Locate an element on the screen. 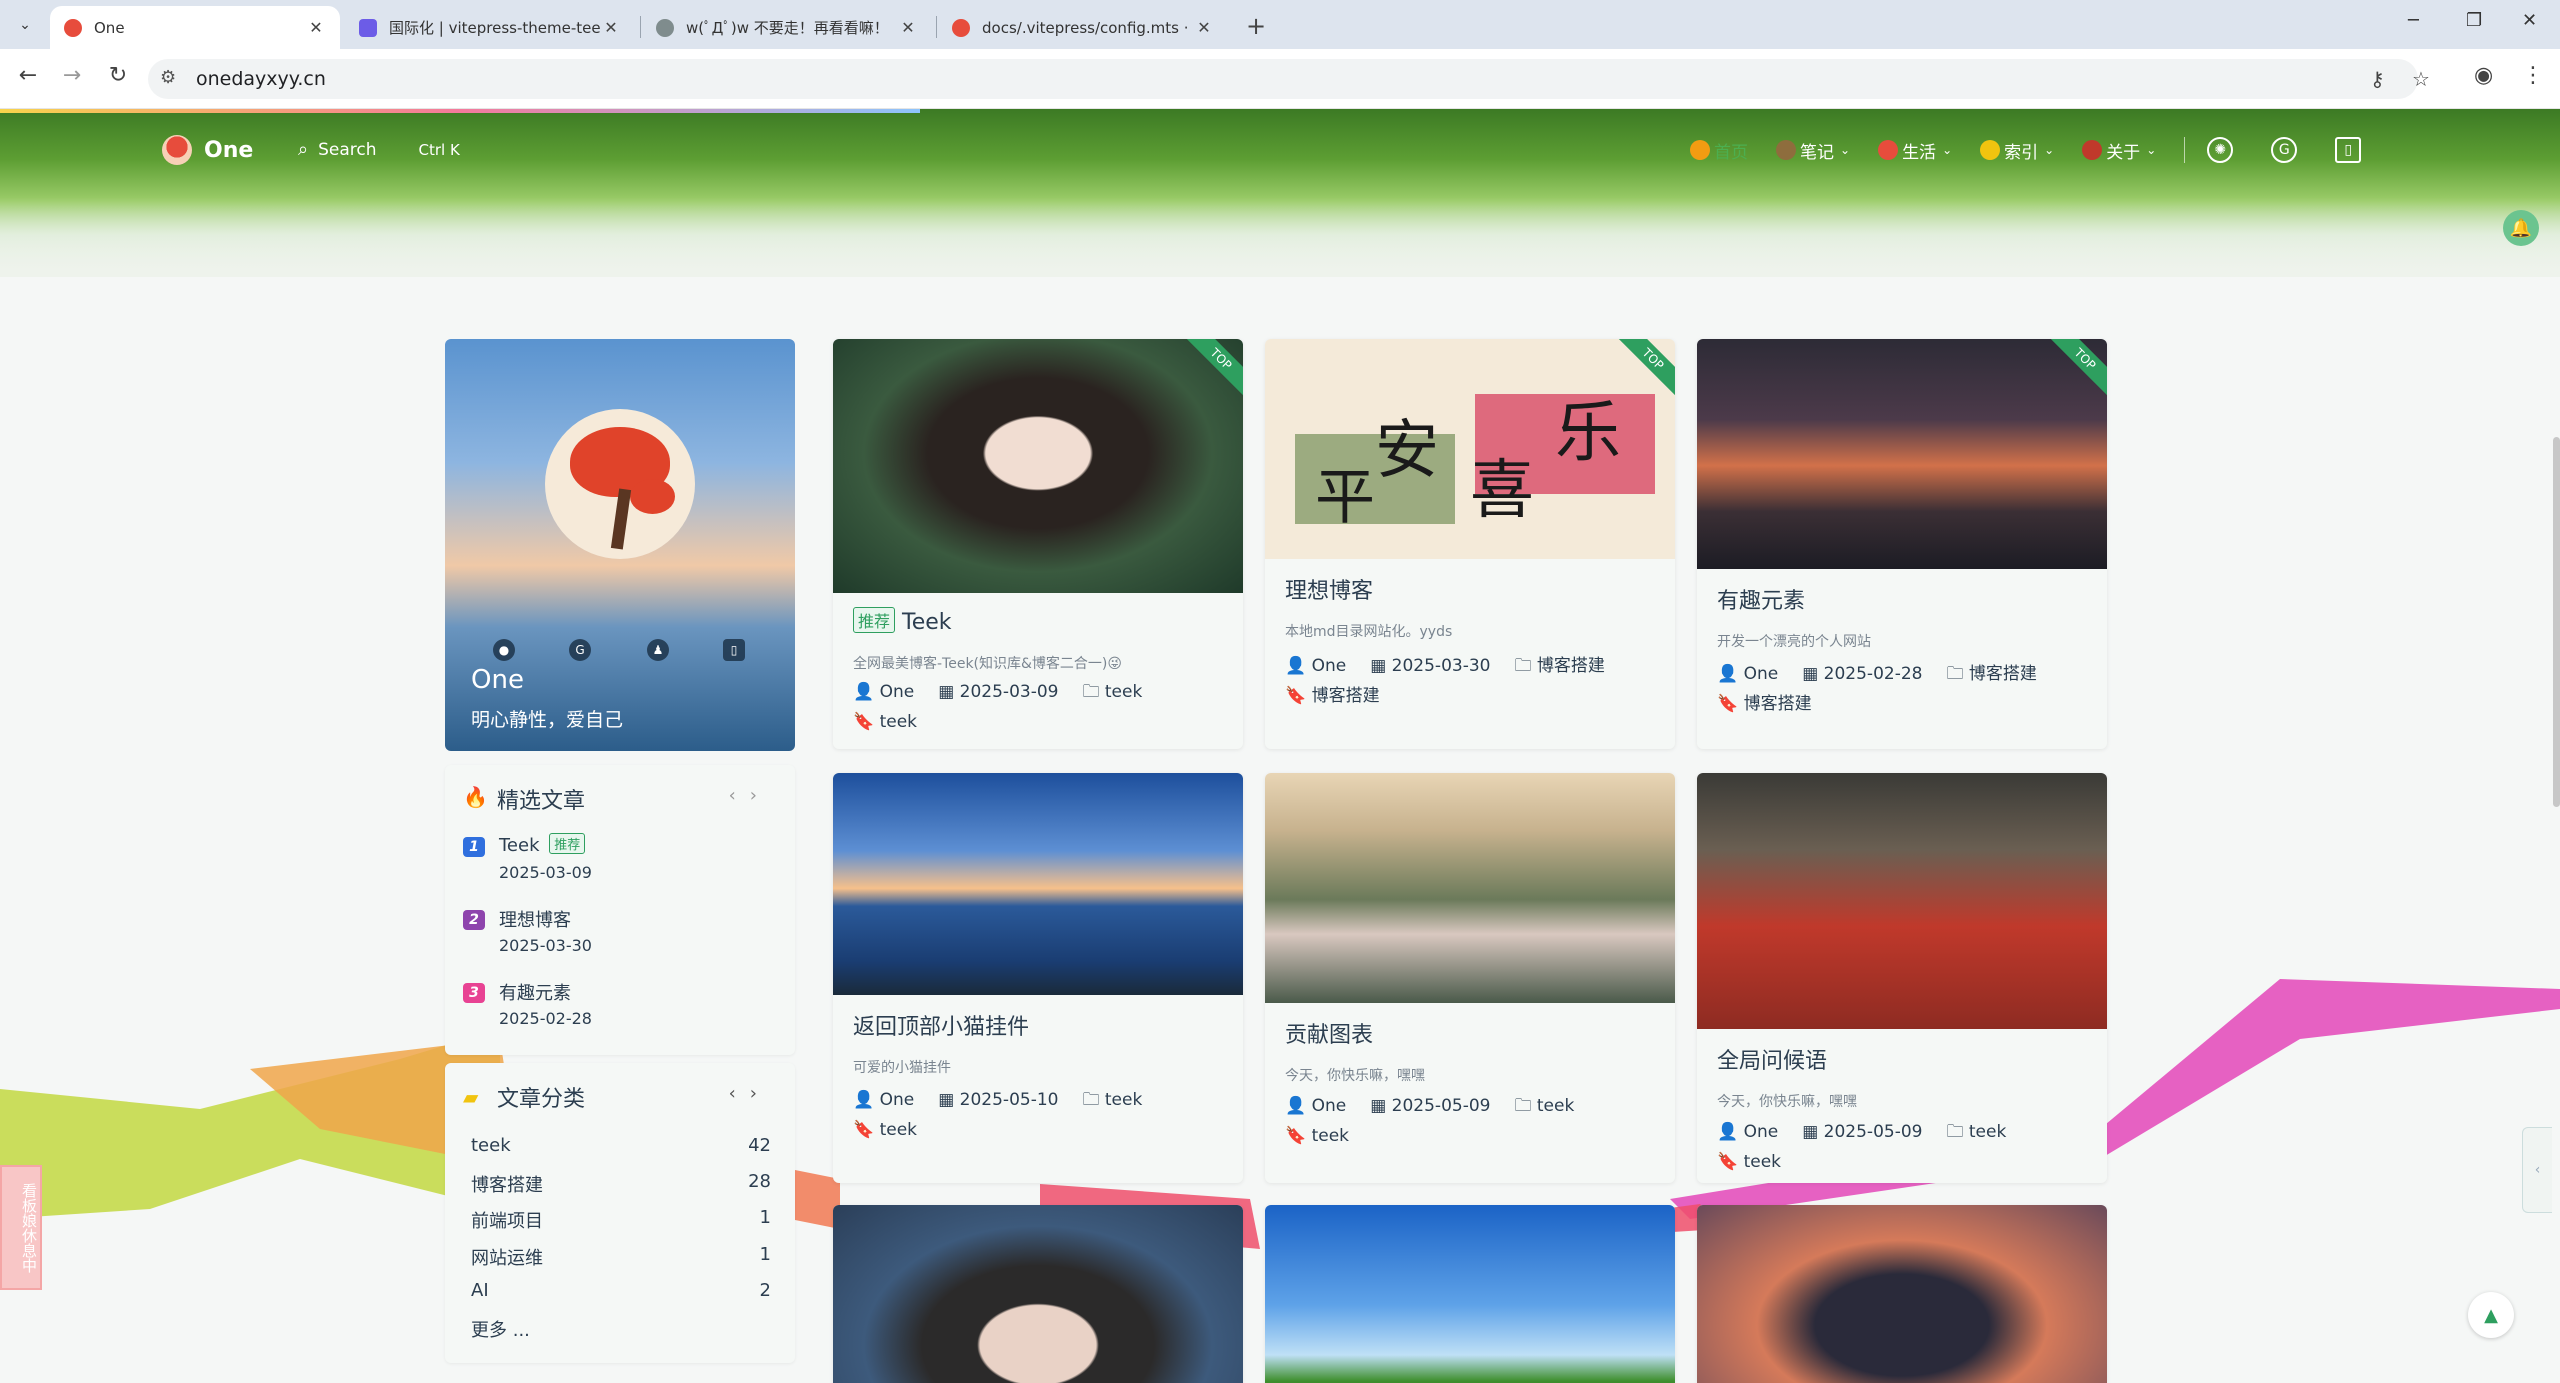 The height and width of the screenshot is (1383, 2560). featured-pager: ‹› is located at coordinates (750, 795).